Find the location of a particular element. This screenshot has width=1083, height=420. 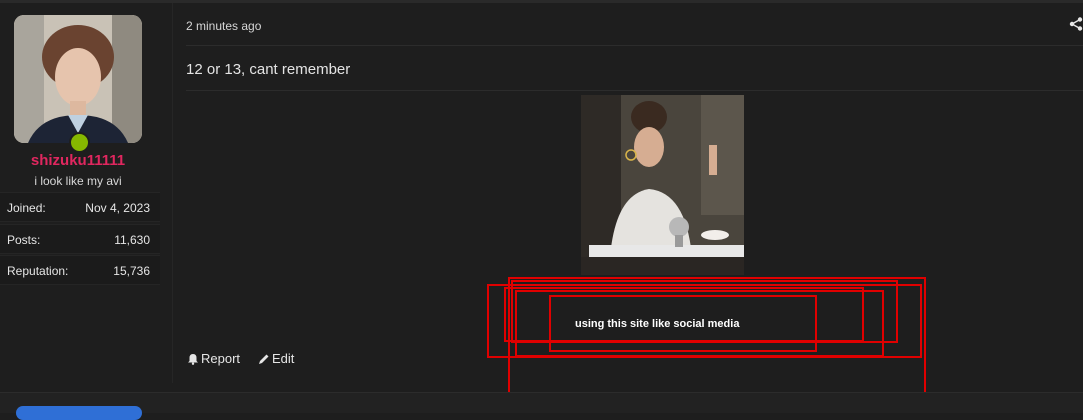

report-label: Report is located at coordinates (221, 358).